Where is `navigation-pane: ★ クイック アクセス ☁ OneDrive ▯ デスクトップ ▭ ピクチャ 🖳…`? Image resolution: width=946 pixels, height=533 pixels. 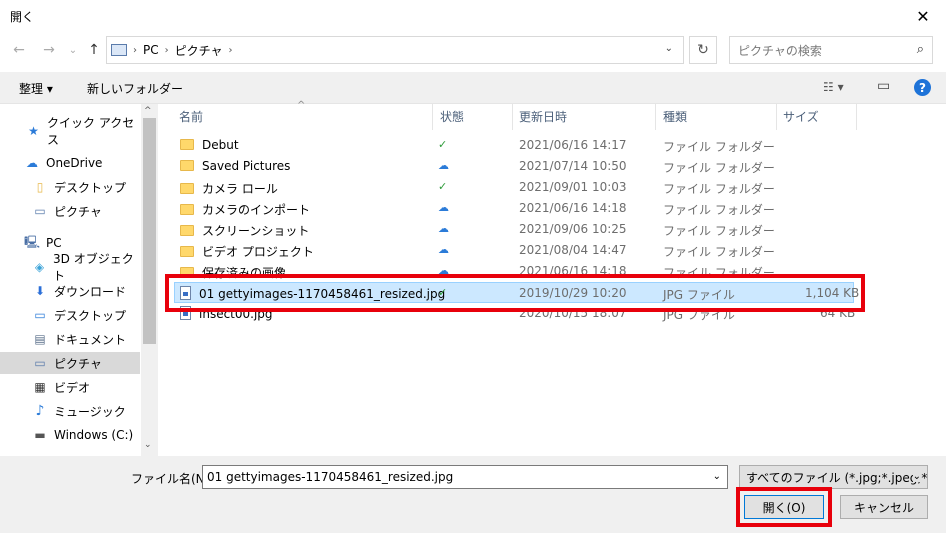 navigation-pane: ★ クイック アクセス ☁ OneDrive ▯ デスクトップ ▭ ピクチャ 🖳… is located at coordinates (79, 280).